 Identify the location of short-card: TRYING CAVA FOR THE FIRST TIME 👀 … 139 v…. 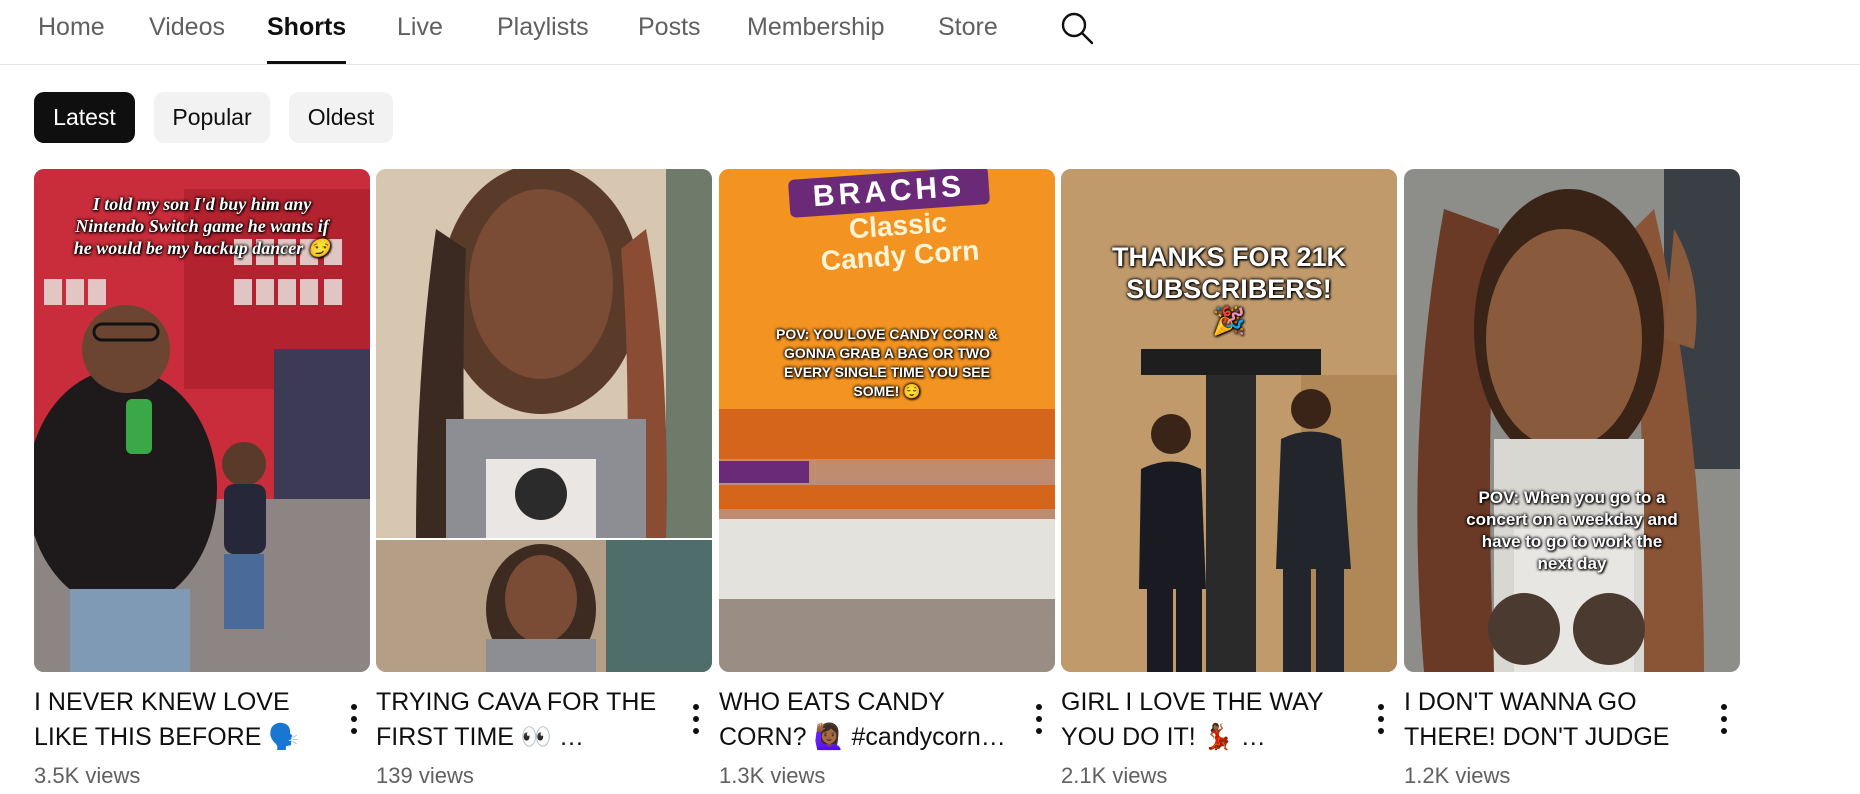
(544, 481).